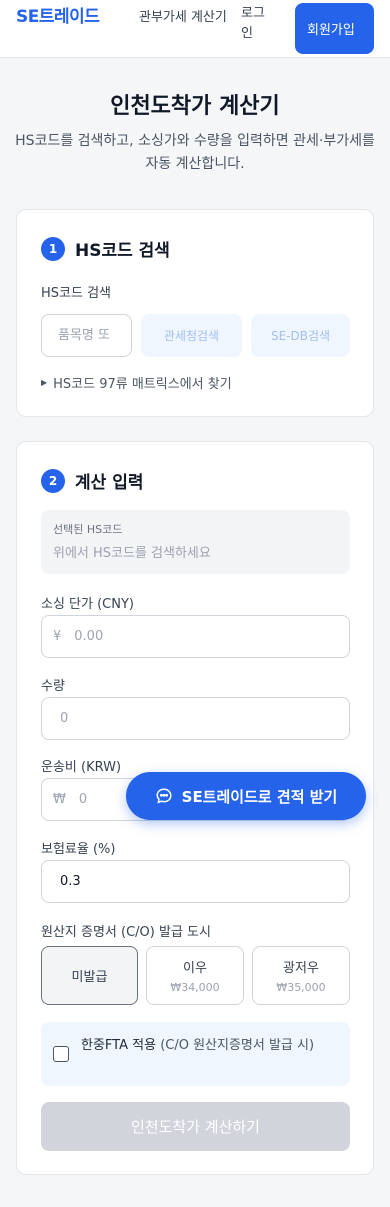  I want to click on selected-hs-box: 선택된 HS코드 위에서 HS코드를 검색하세요, so click(195, 542).